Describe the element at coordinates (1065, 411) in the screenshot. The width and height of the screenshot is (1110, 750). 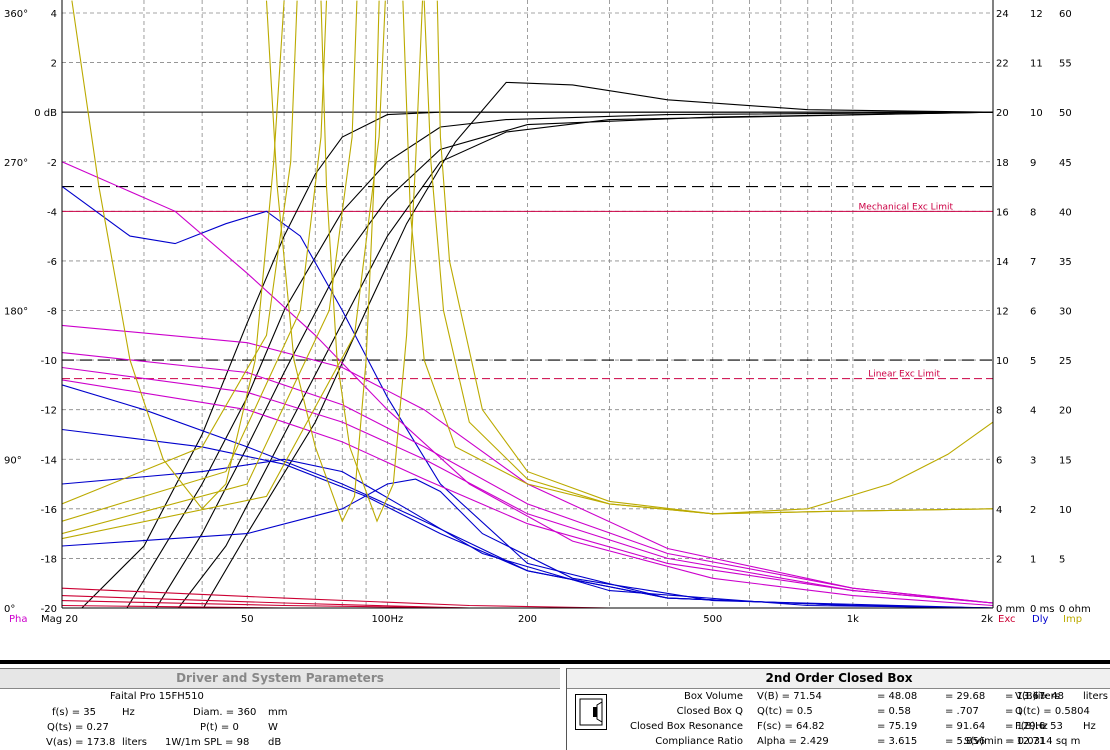
I see `tick-label-imp: 20` at that location.